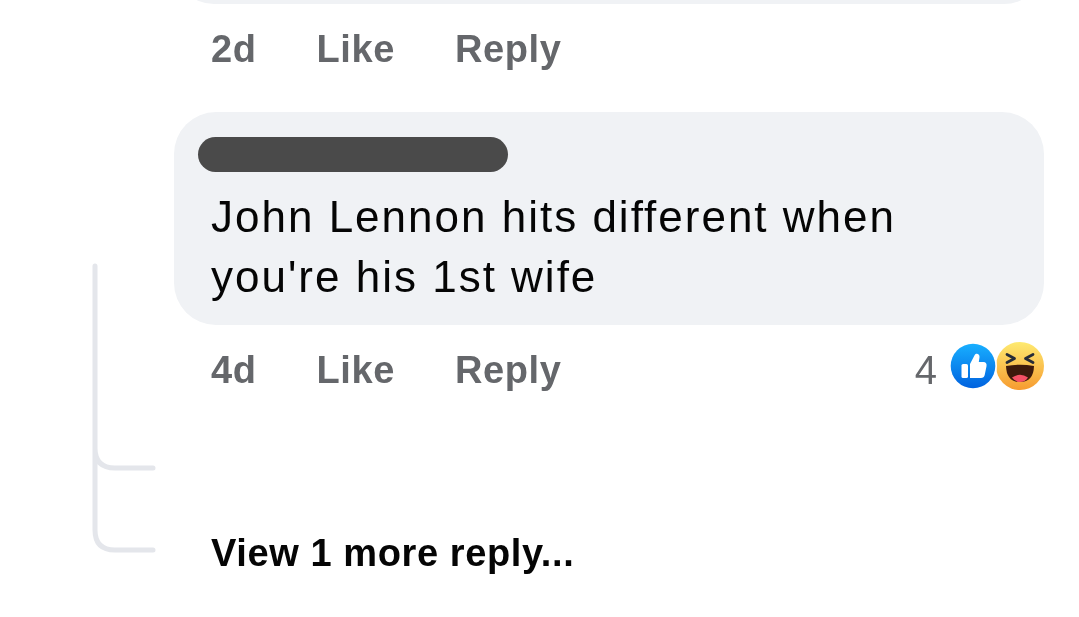 This screenshot has width=1079, height=617. Describe the element at coordinates (973, 366) in the screenshot. I see `thumbs-up-icon` at that location.